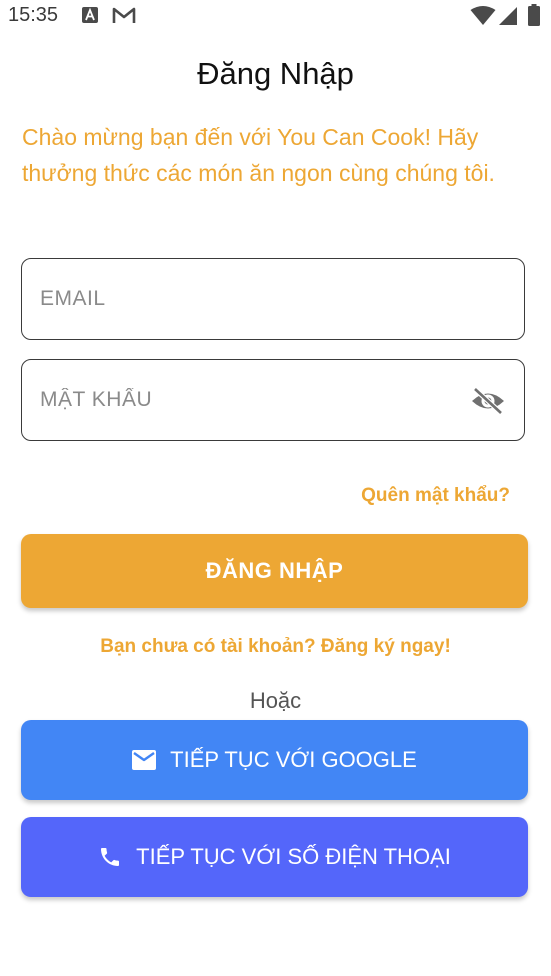 The image size is (551, 976). What do you see at coordinates (293, 856) in the screenshot?
I see `phone-button-label: TIẾP TỤC VỚI SỐ ĐIỆN THOẠI` at bounding box center [293, 856].